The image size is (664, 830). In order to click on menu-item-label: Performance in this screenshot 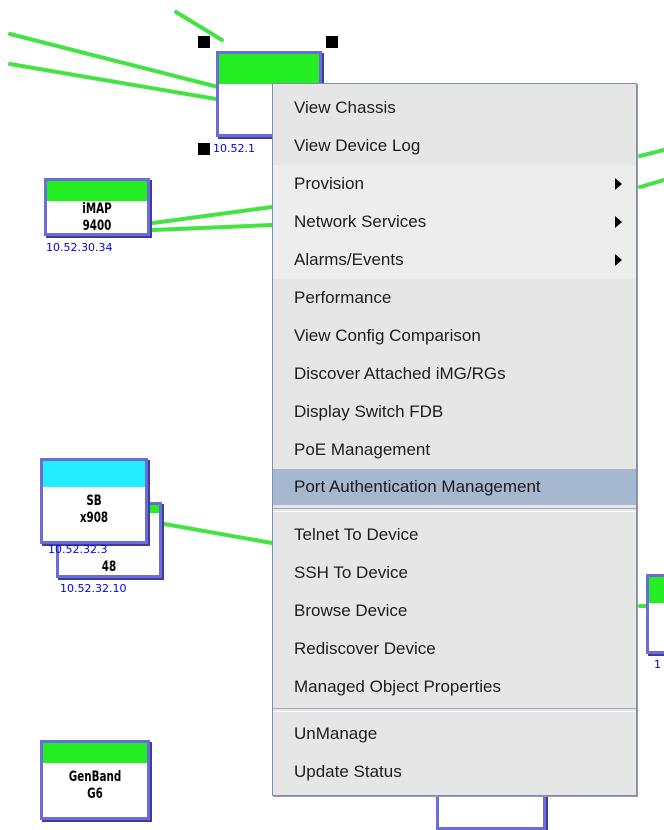, I will do `click(343, 297)`.